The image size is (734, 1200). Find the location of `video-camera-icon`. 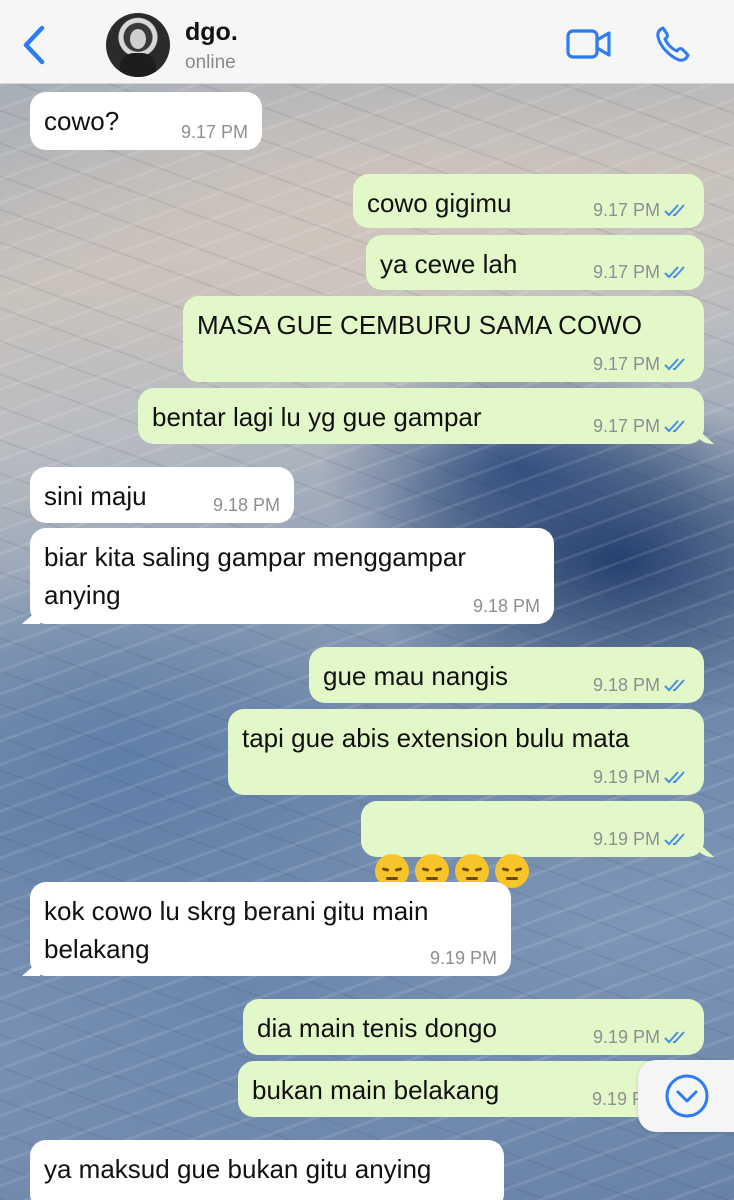

video-camera-icon is located at coordinates (588, 44).